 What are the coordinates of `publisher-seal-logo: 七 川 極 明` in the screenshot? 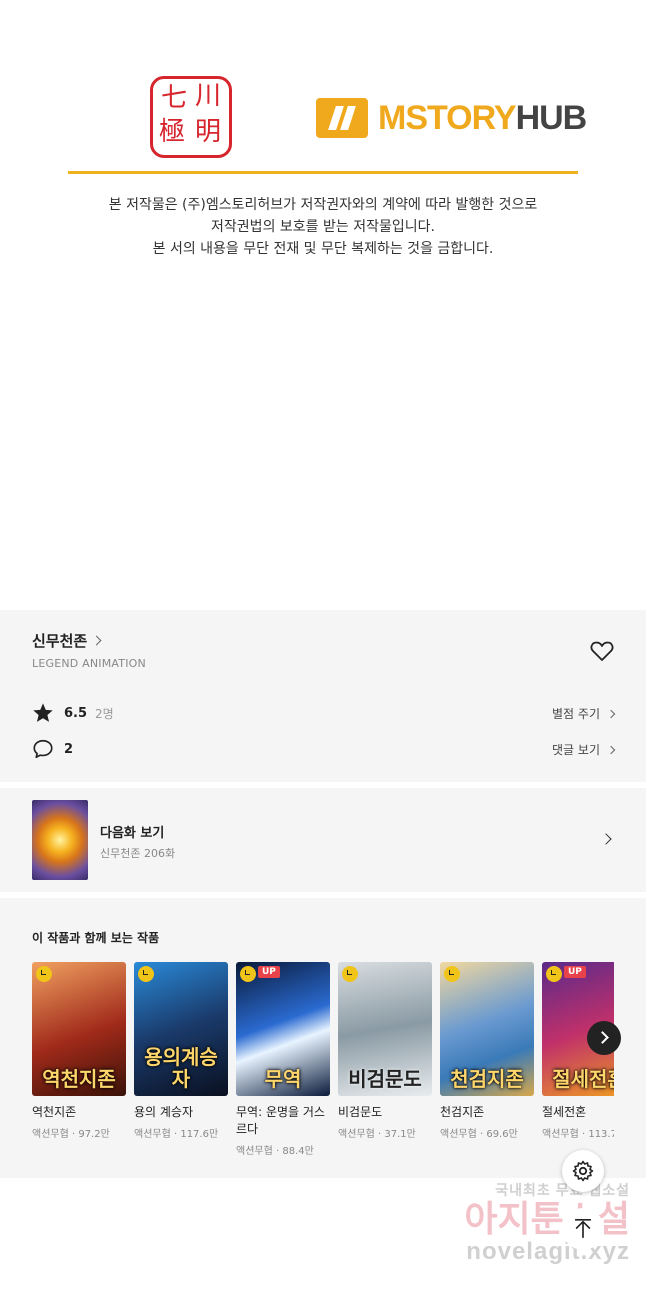 It's located at (191, 117).